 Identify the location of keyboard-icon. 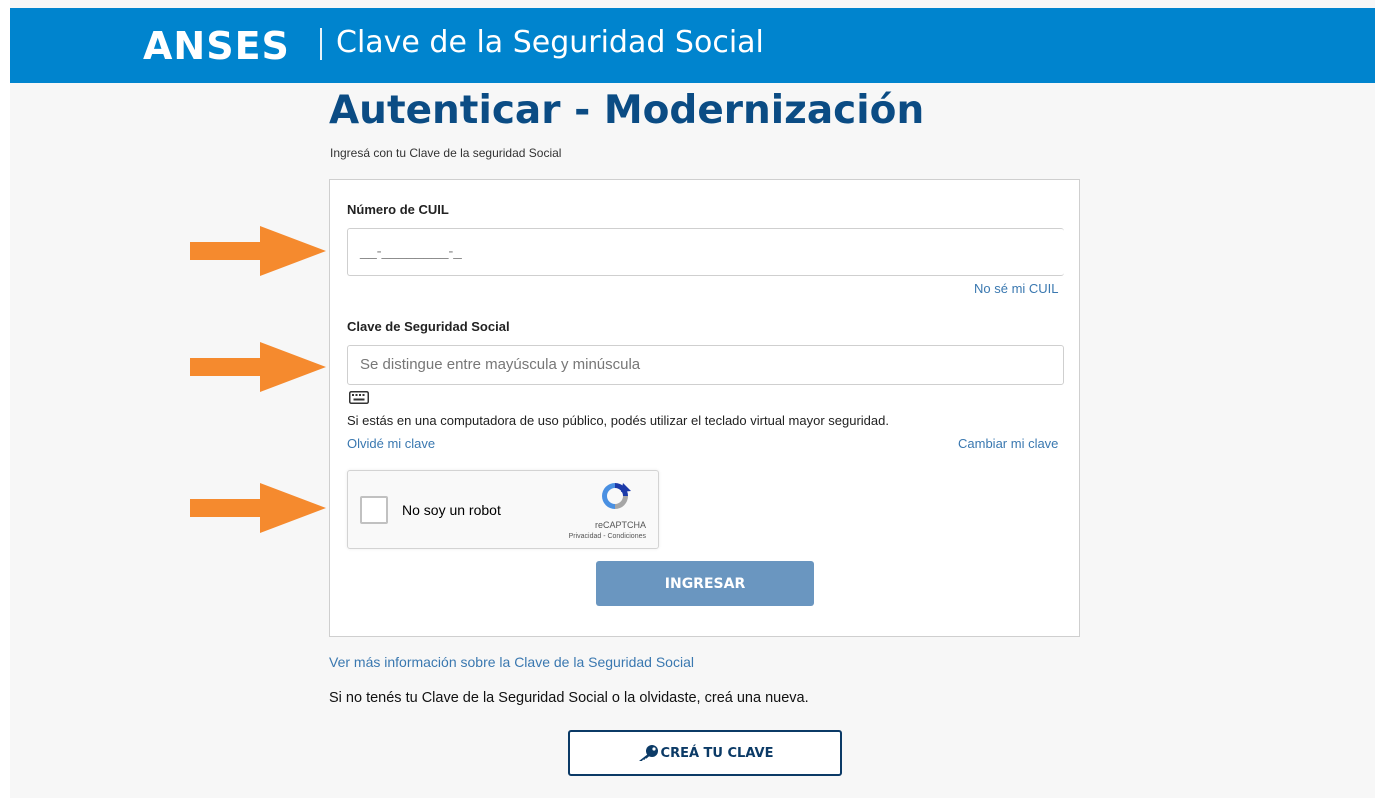
(359, 397).